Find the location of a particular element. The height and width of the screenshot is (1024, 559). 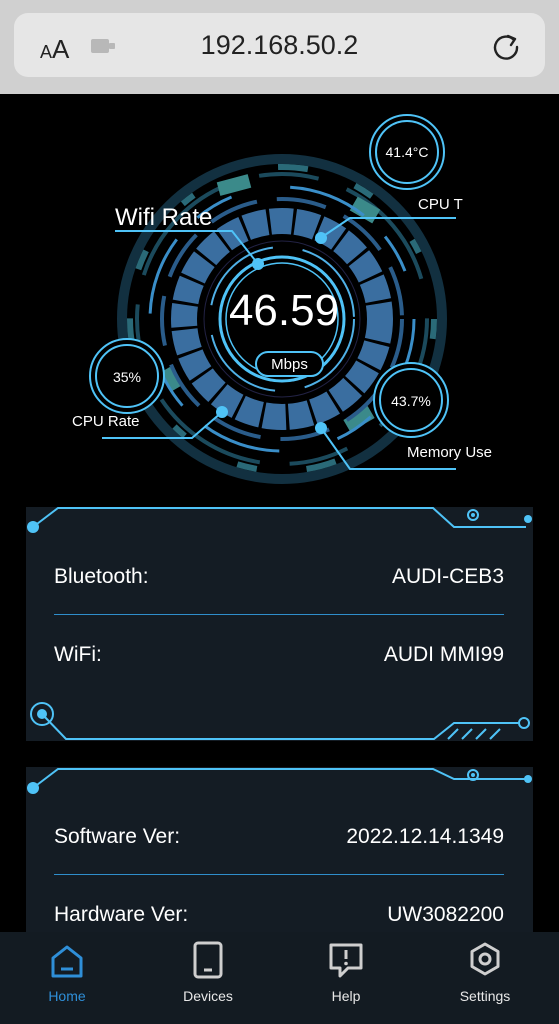

help-icon is located at coordinates (346, 960).